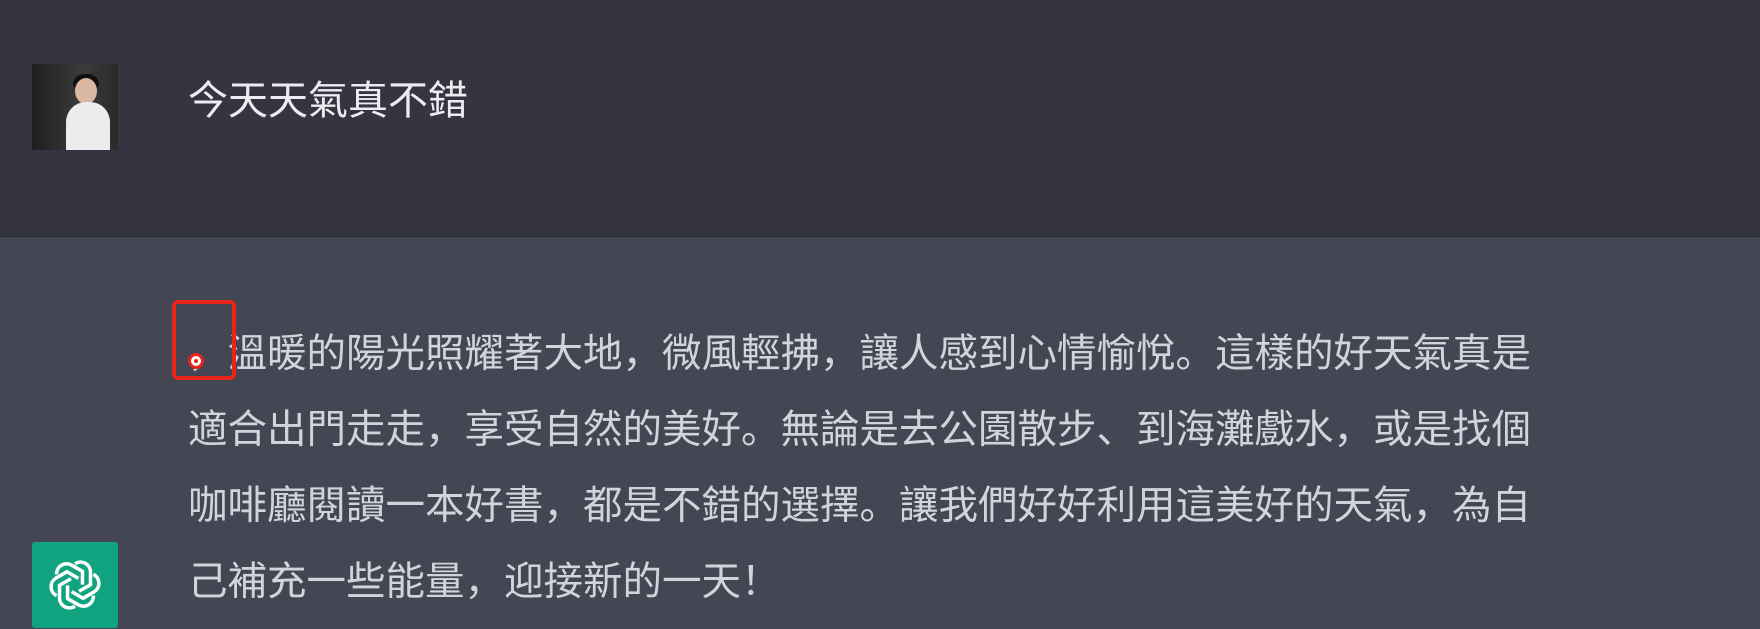  I want to click on cursor-indicator-icon, so click(196, 361).